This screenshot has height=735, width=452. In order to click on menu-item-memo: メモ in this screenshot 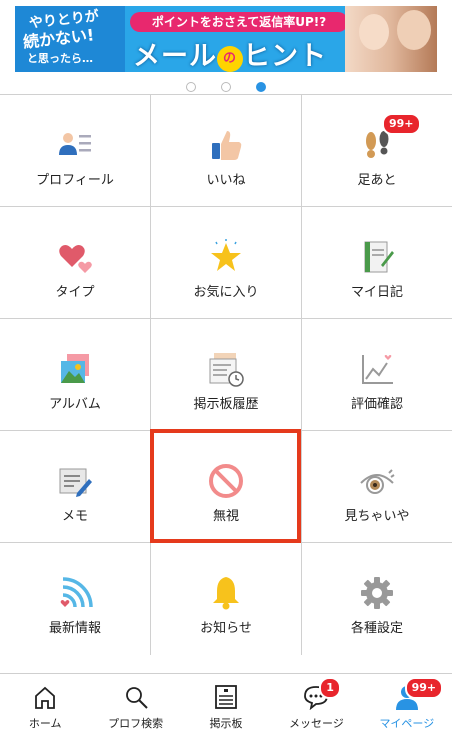, I will do `click(75, 486)`.